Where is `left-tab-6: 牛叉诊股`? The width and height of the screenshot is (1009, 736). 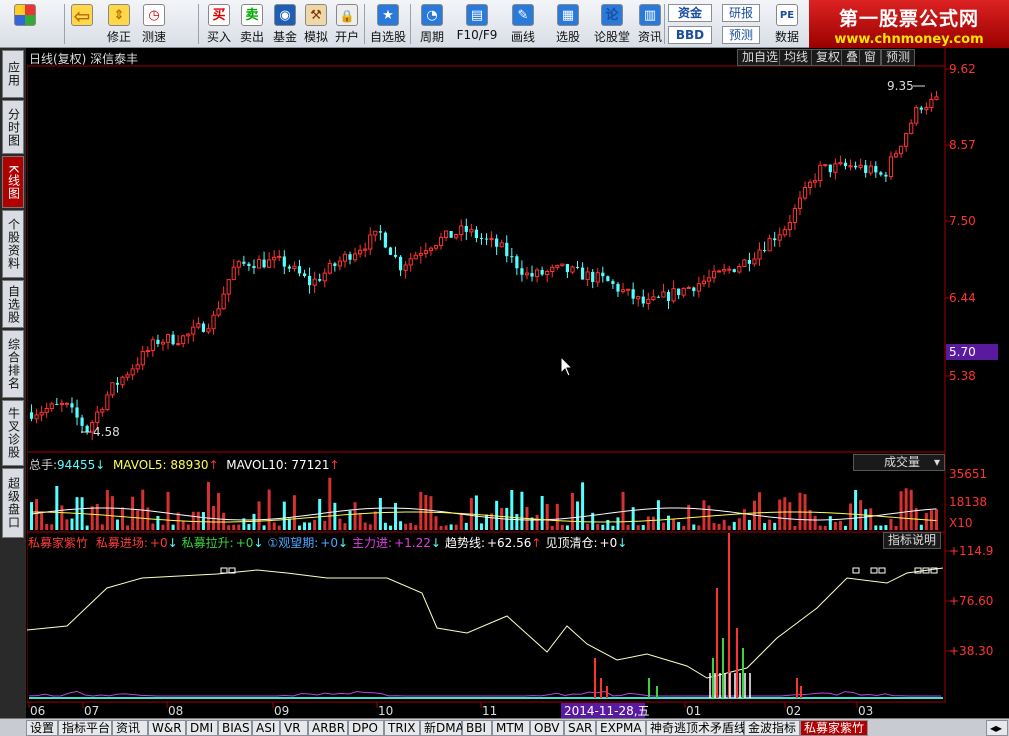
left-tab-6: 牛叉诊股 is located at coordinates (13, 433).